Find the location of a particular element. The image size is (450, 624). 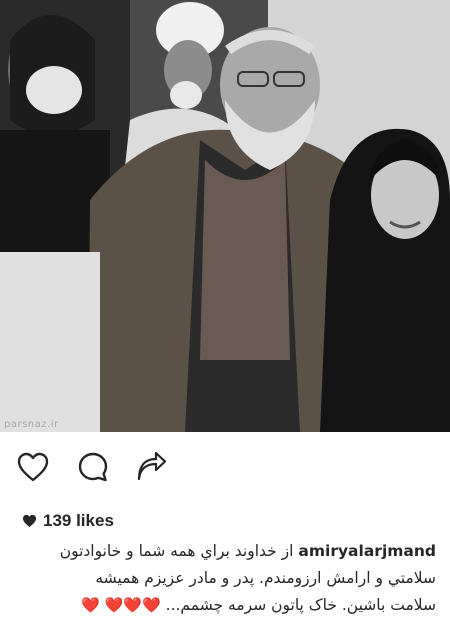

watermark-text: parsnaz.ir is located at coordinates (31, 424).